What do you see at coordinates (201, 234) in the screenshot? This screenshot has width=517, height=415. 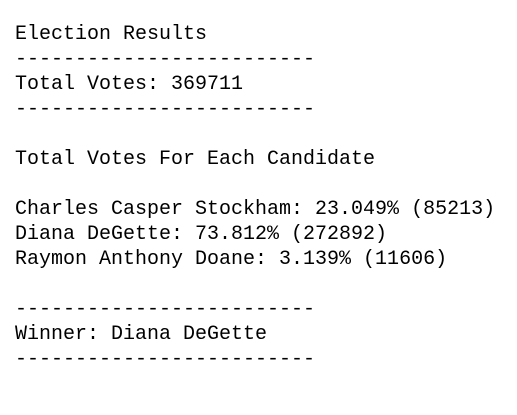 I see `candidate-result: Diana DeGette: 73.812% (272892)` at bounding box center [201, 234].